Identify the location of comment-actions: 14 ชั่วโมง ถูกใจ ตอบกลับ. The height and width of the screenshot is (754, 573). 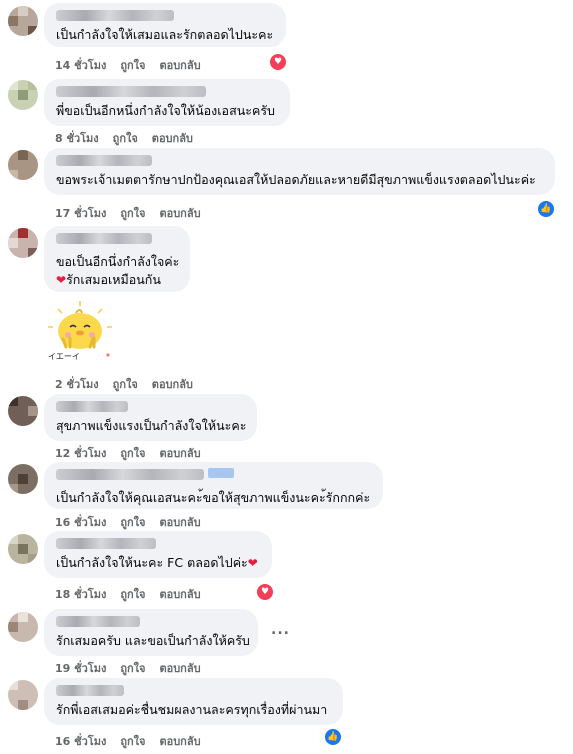
(135, 65).